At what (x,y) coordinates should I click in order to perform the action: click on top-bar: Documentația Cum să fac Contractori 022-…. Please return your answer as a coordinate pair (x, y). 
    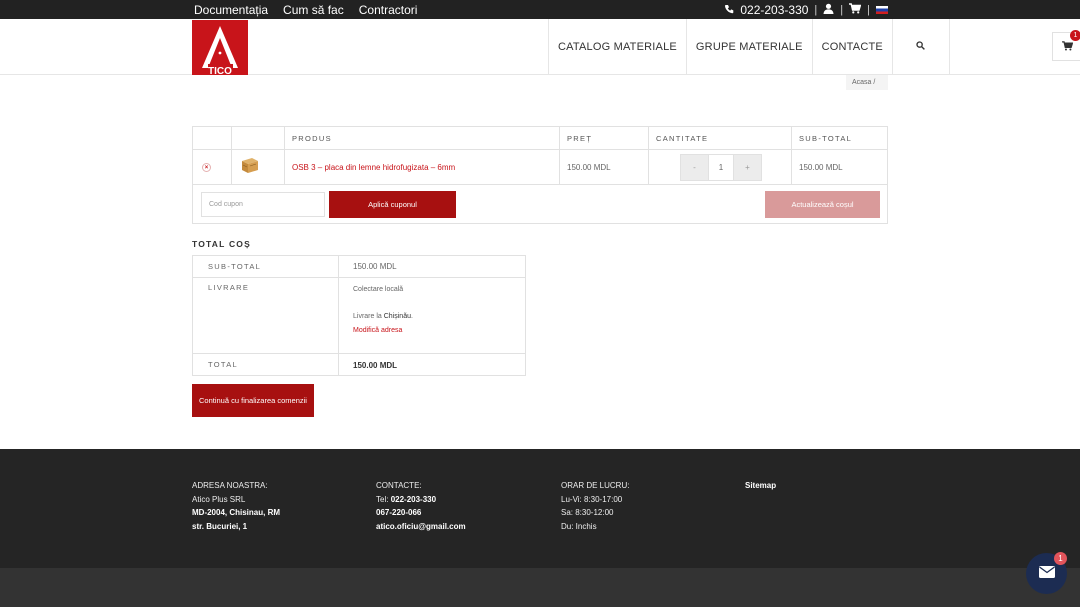
    Looking at the image, I should click on (540, 9).